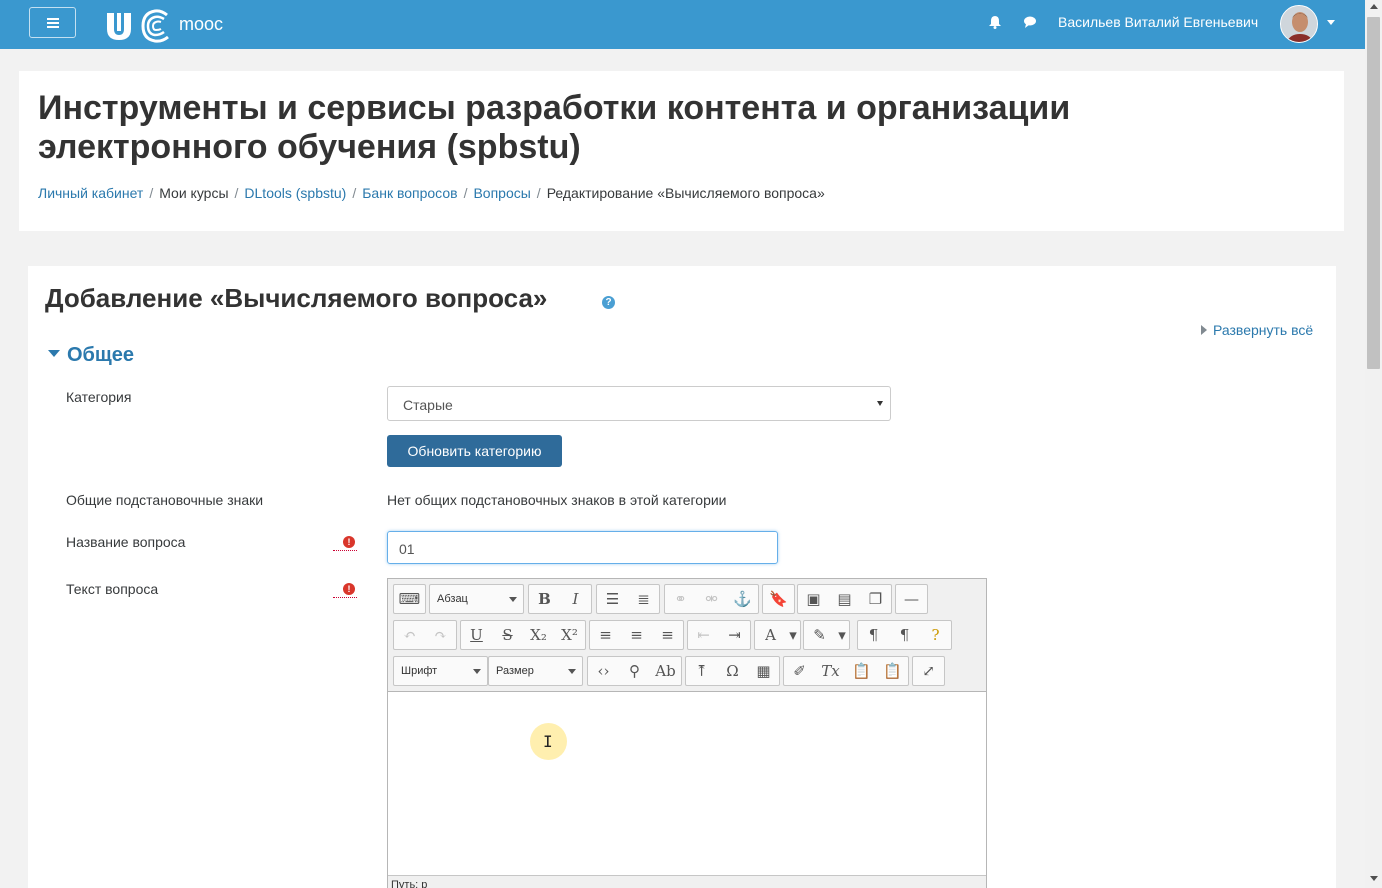  I want to click on user-menu-caret-icon, so click(1331, 22).